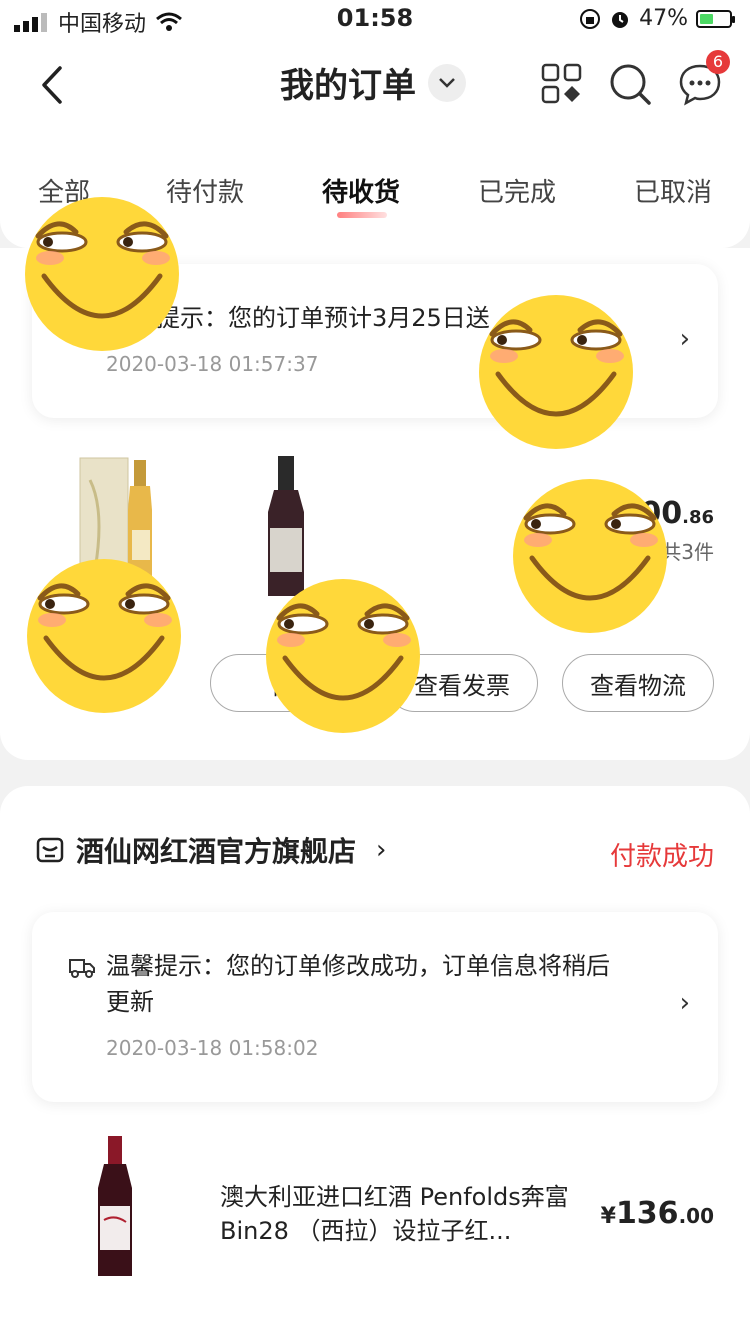 This screenshot has height=1334, width=750. What do you see at coordinates (212, 1048) in the screenshot?
I see `notice-time: 2020-03-18 01:58:02` at bounding box center [212, 1048].